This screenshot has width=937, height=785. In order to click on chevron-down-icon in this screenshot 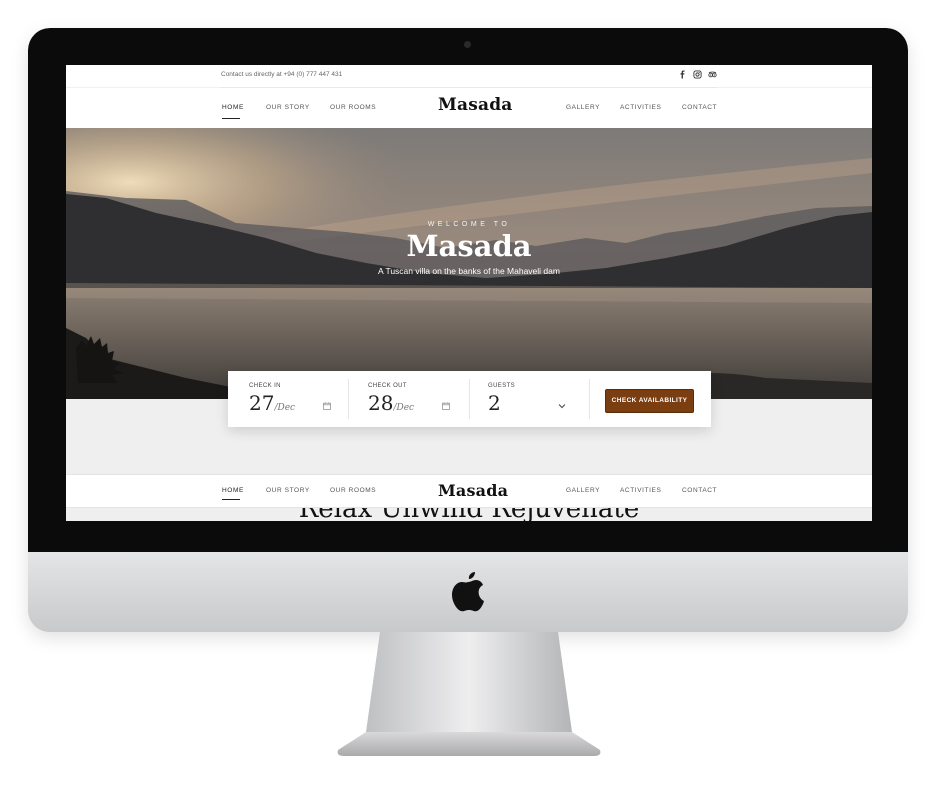, I will do `click(562, 406)`.